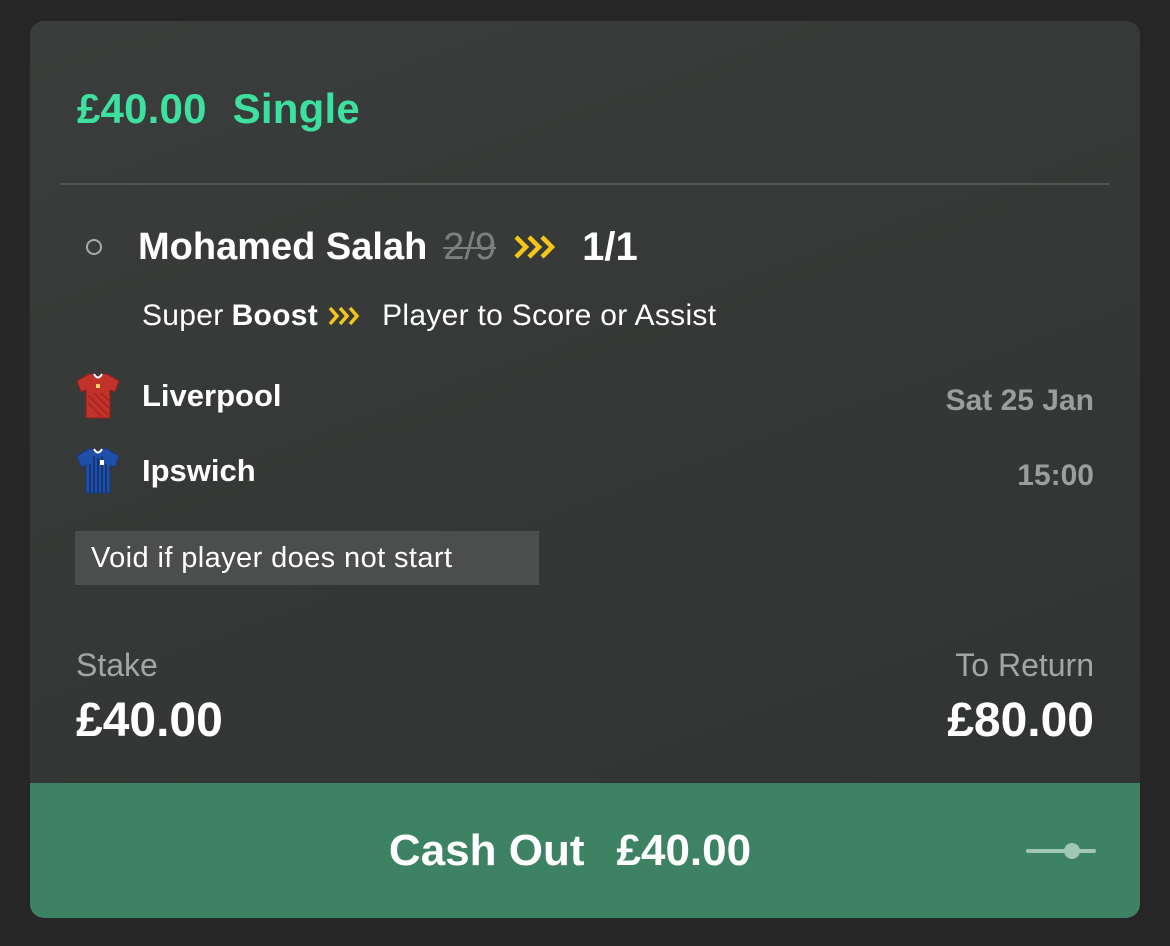 The height and width of the screenshot is (946, 1170). I want to click on to-return-value: £80.00, so click(1020, 720).